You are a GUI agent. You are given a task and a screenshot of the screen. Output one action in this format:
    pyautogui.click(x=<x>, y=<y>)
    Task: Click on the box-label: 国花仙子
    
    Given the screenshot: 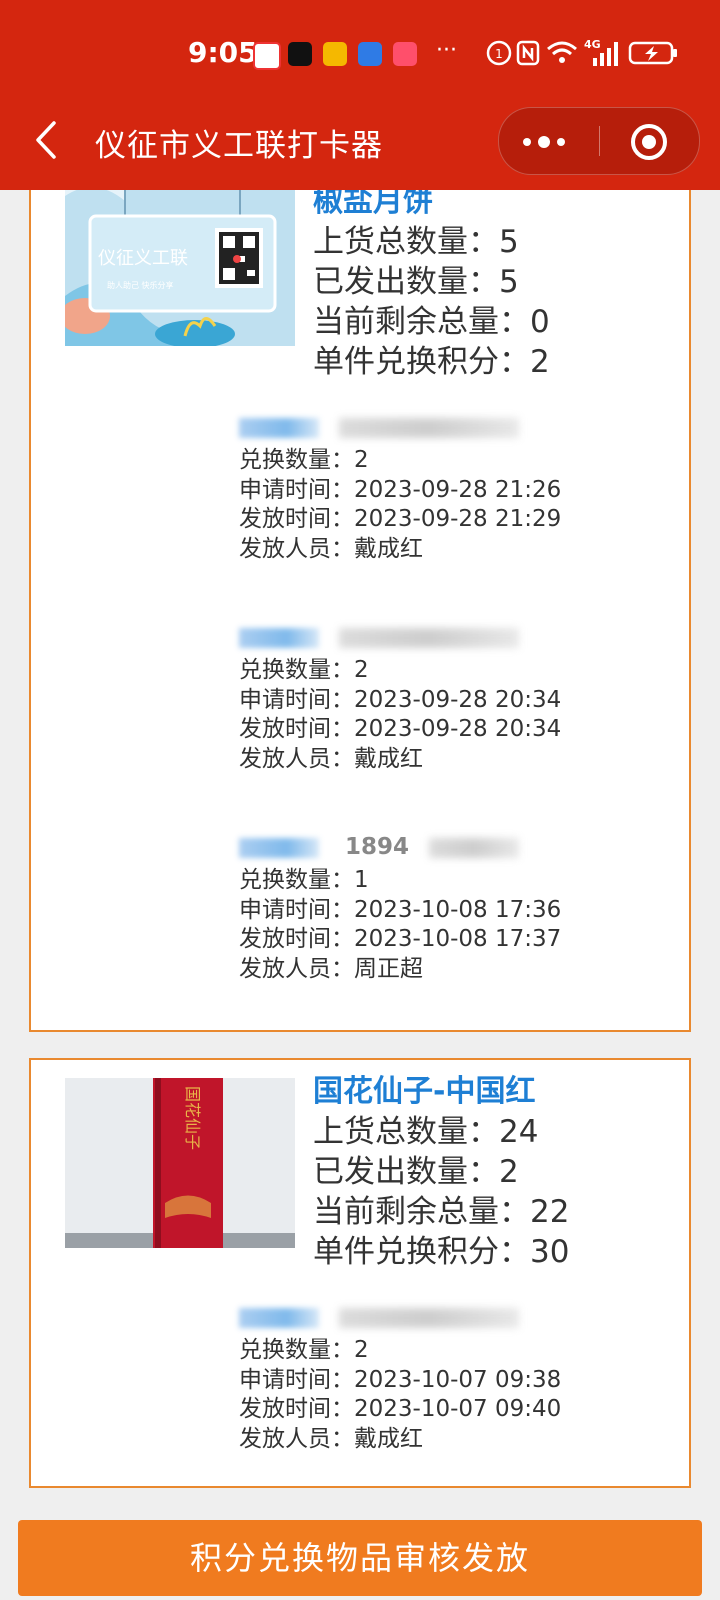 What is the action you would take?
    pyautogui.click(x=192, y=1118)
    